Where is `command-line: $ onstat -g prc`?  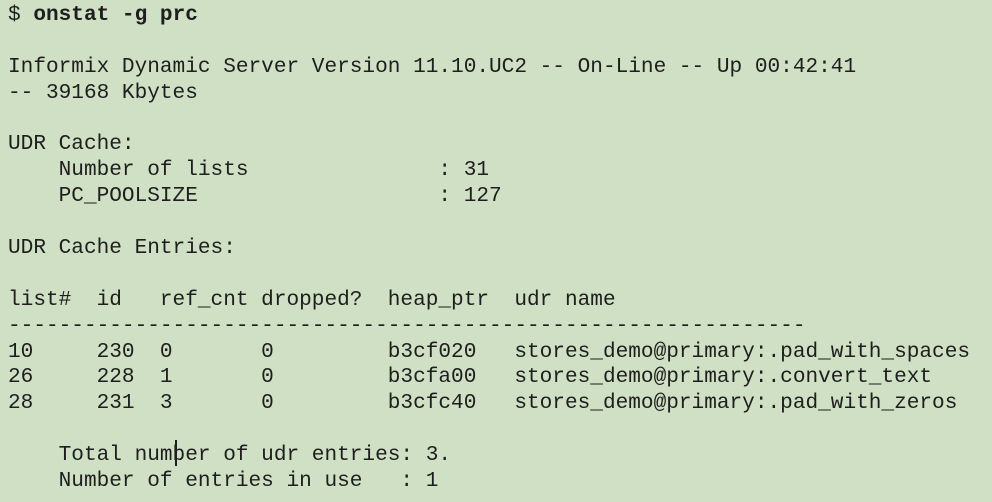 command-line: $ onstat -g prc is located at coordinates (489, 16).